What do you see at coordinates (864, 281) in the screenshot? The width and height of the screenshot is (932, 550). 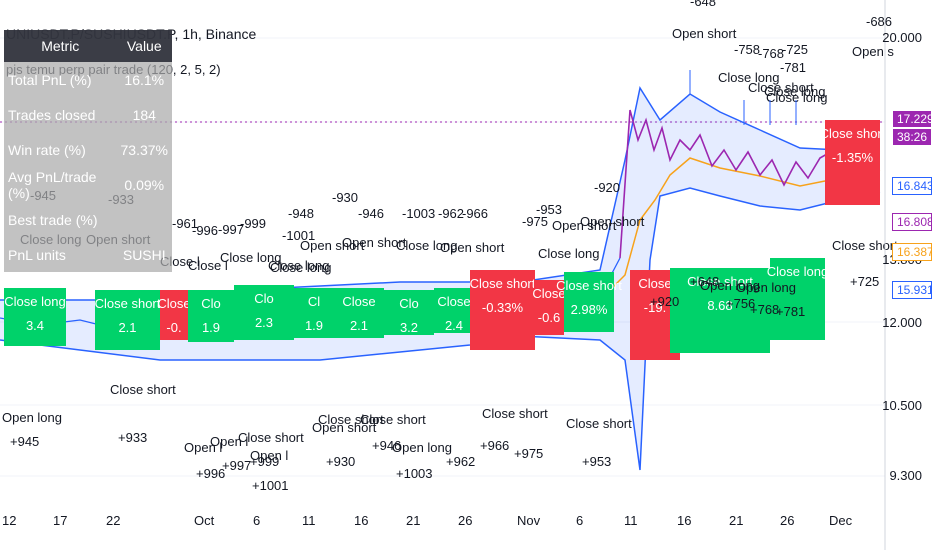 I see `trade-annotation: +725` at bounding box center [864, 281].